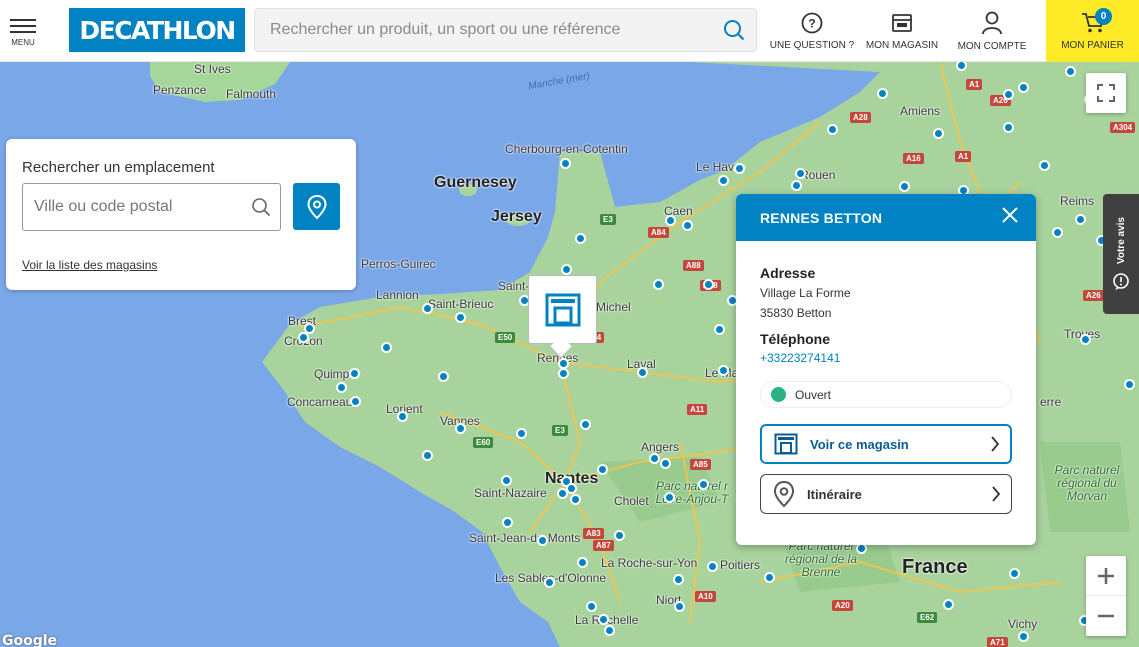  What do you see at coordinates (1106, 616) in the screenshot?
I see `zoom-out-button` at bounding box center [1106, 616].